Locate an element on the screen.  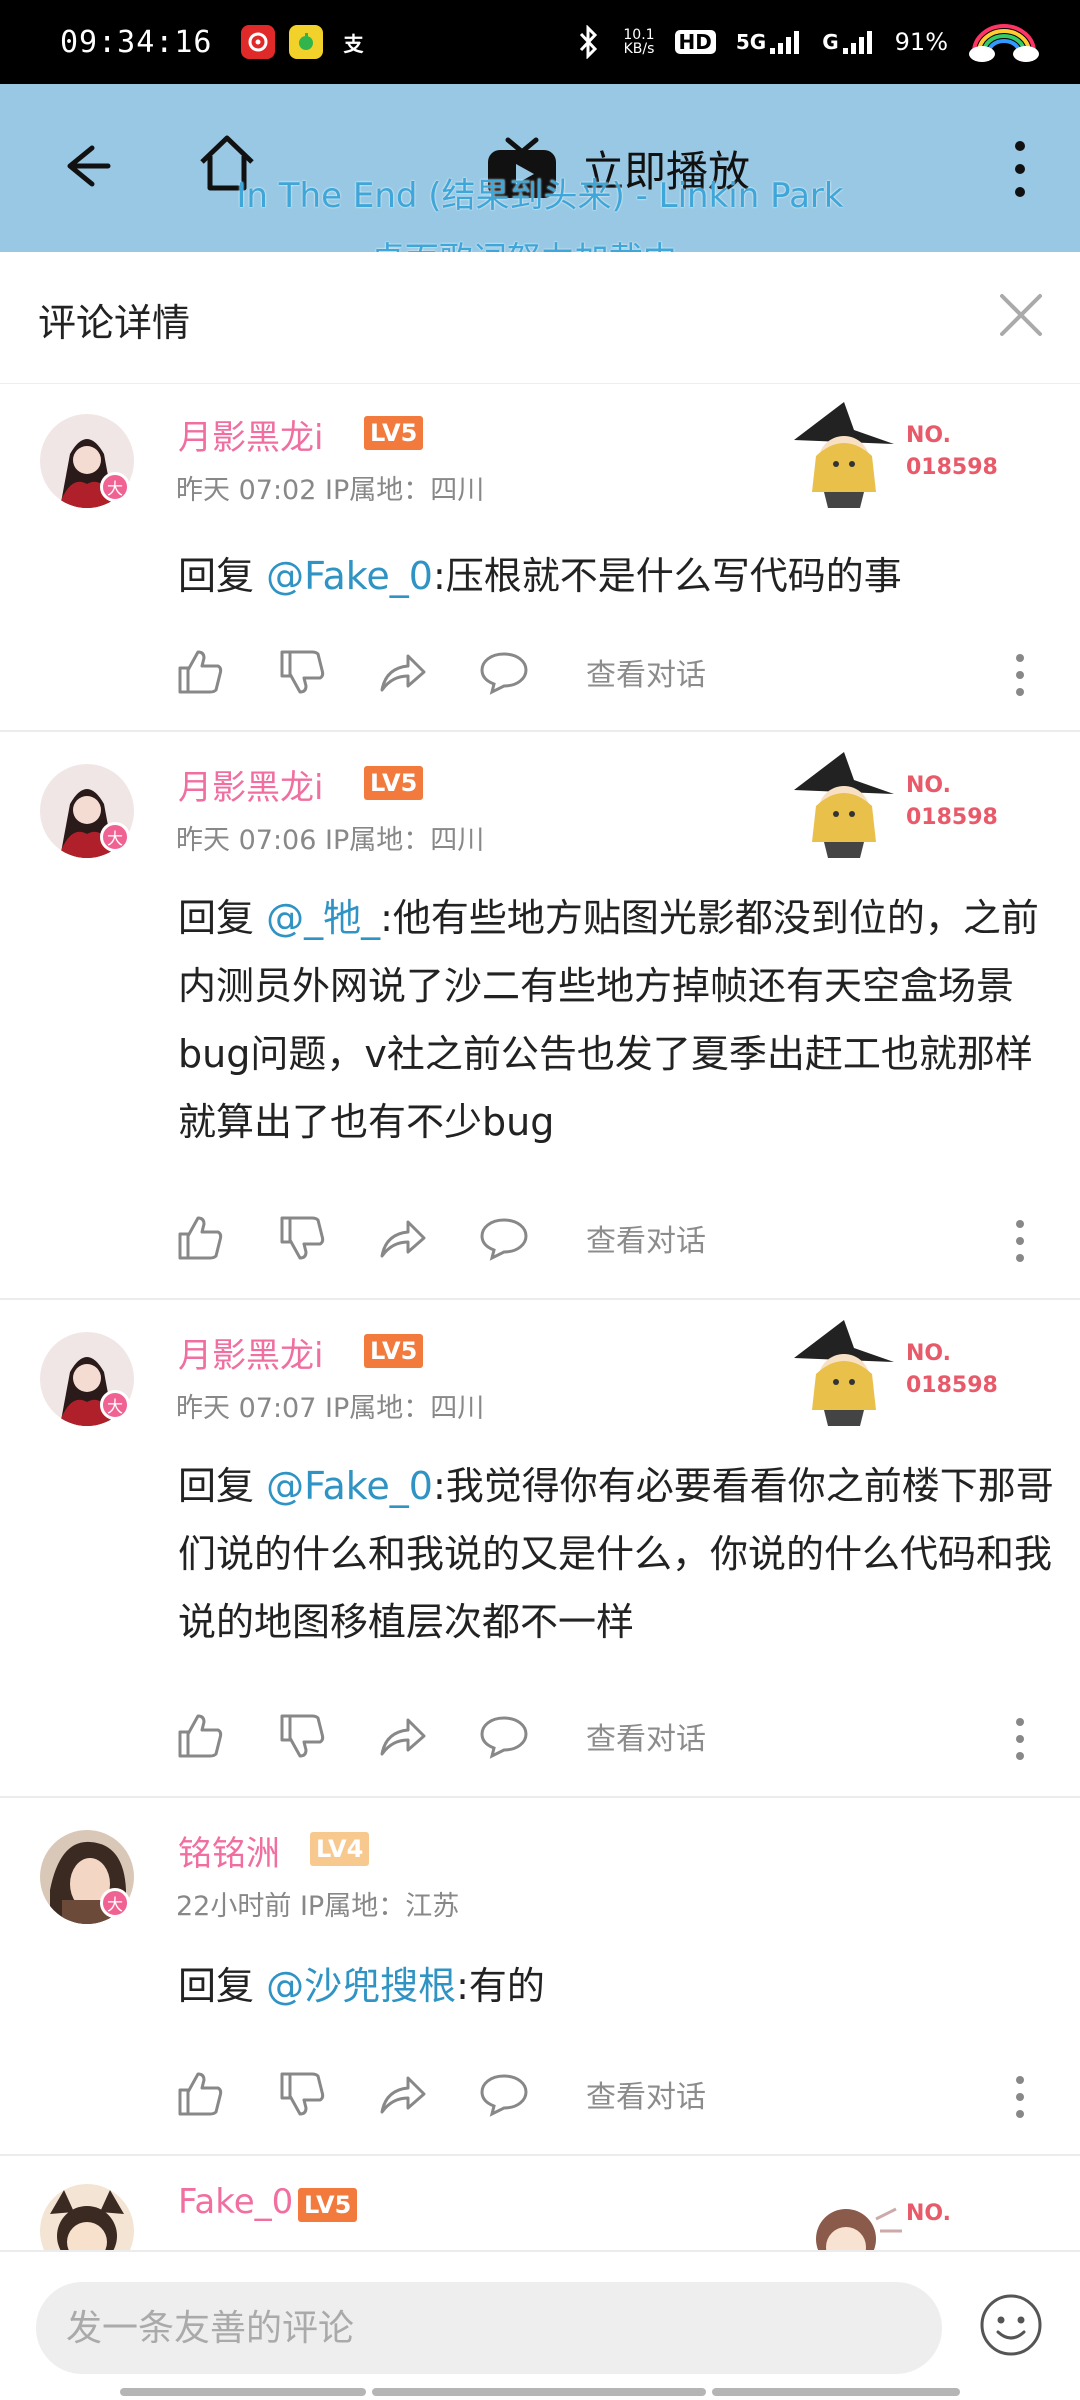
signal-5g: 5G is located at coordinates (769, 42).